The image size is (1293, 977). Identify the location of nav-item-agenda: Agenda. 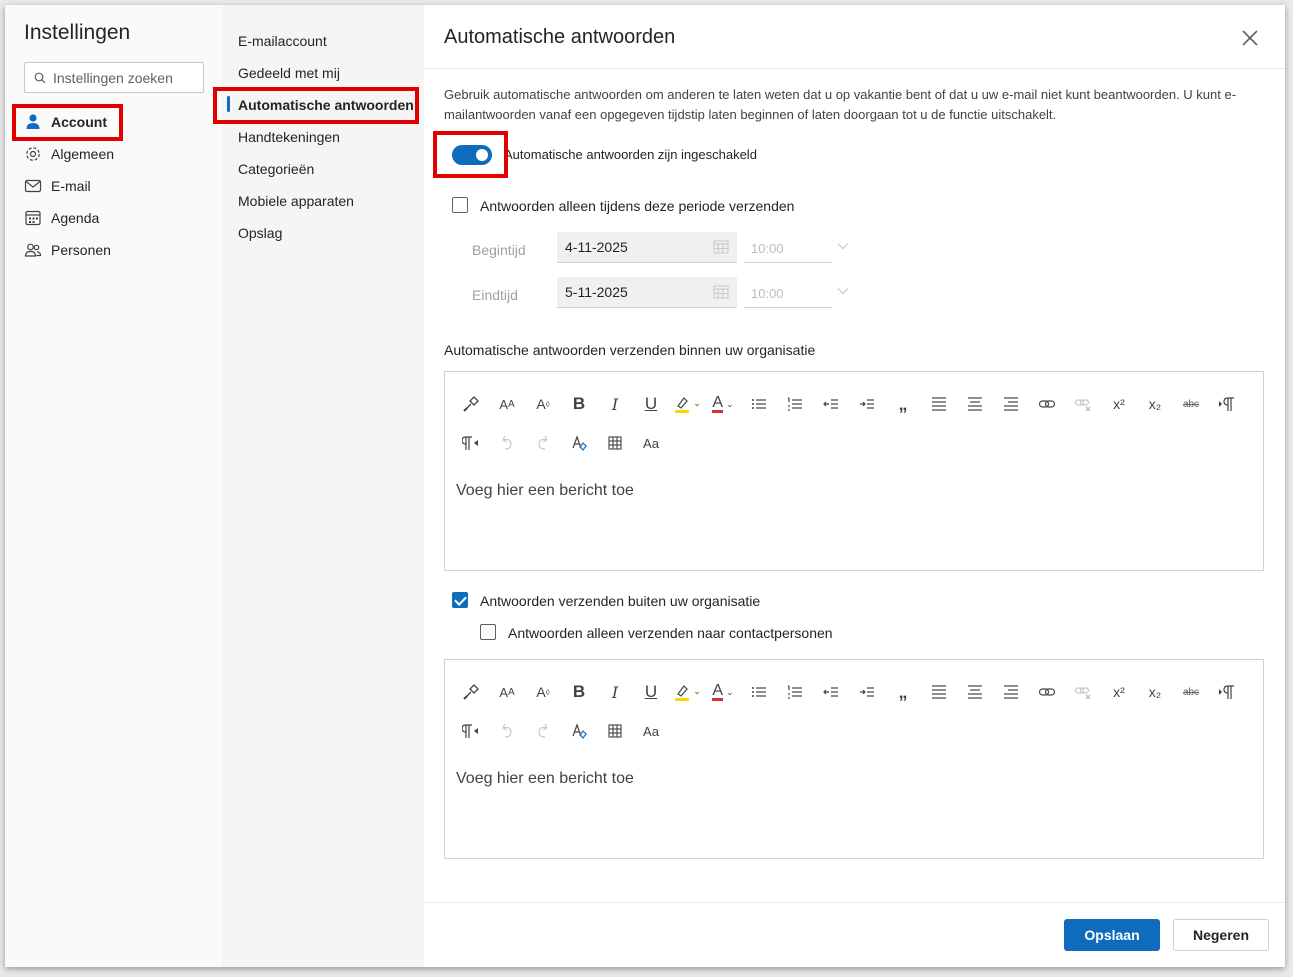
(61, 218).